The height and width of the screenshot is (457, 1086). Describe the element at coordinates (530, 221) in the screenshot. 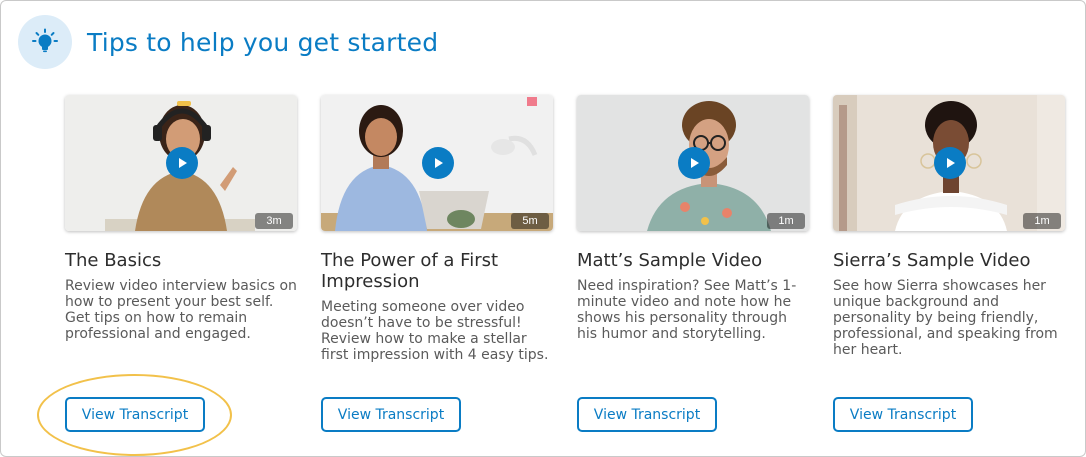

I see `duration-badge: 5m` at that location.